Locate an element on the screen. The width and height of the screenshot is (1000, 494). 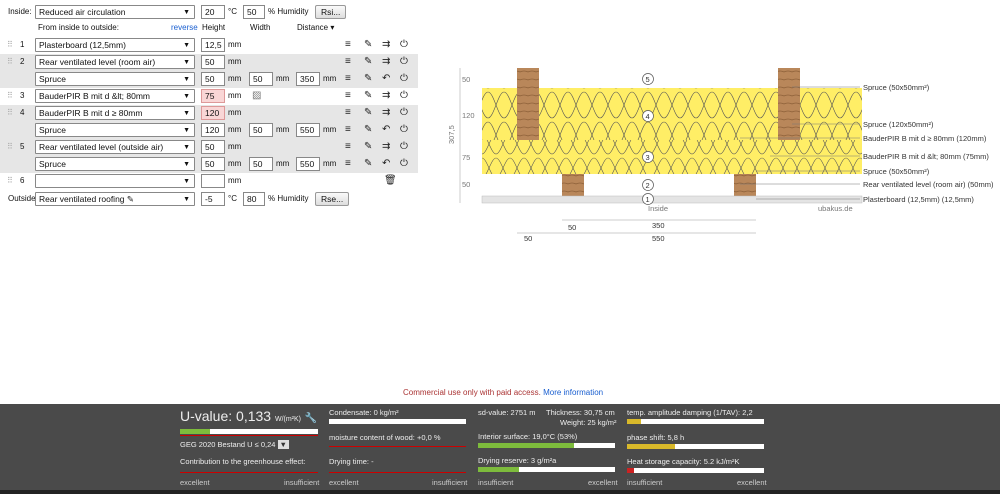
layer-material-select: BauderPIR B mit d &lt; 80mm ▼ is located at coordinates (115, 96).